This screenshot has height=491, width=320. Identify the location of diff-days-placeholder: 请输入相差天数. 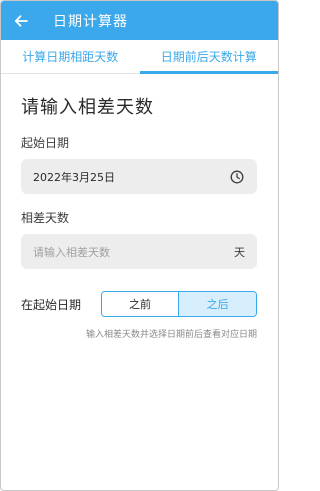
(71, 252).